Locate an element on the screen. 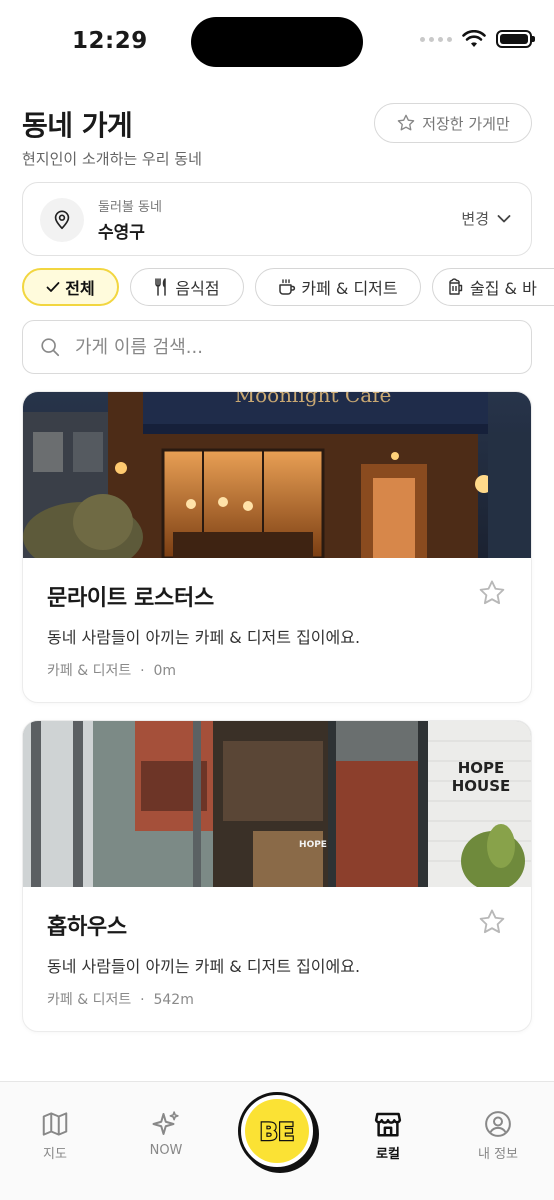 This screenshot has width=554, height=1200. nav-local: 로컬 is located at coordinates (388, 1135).